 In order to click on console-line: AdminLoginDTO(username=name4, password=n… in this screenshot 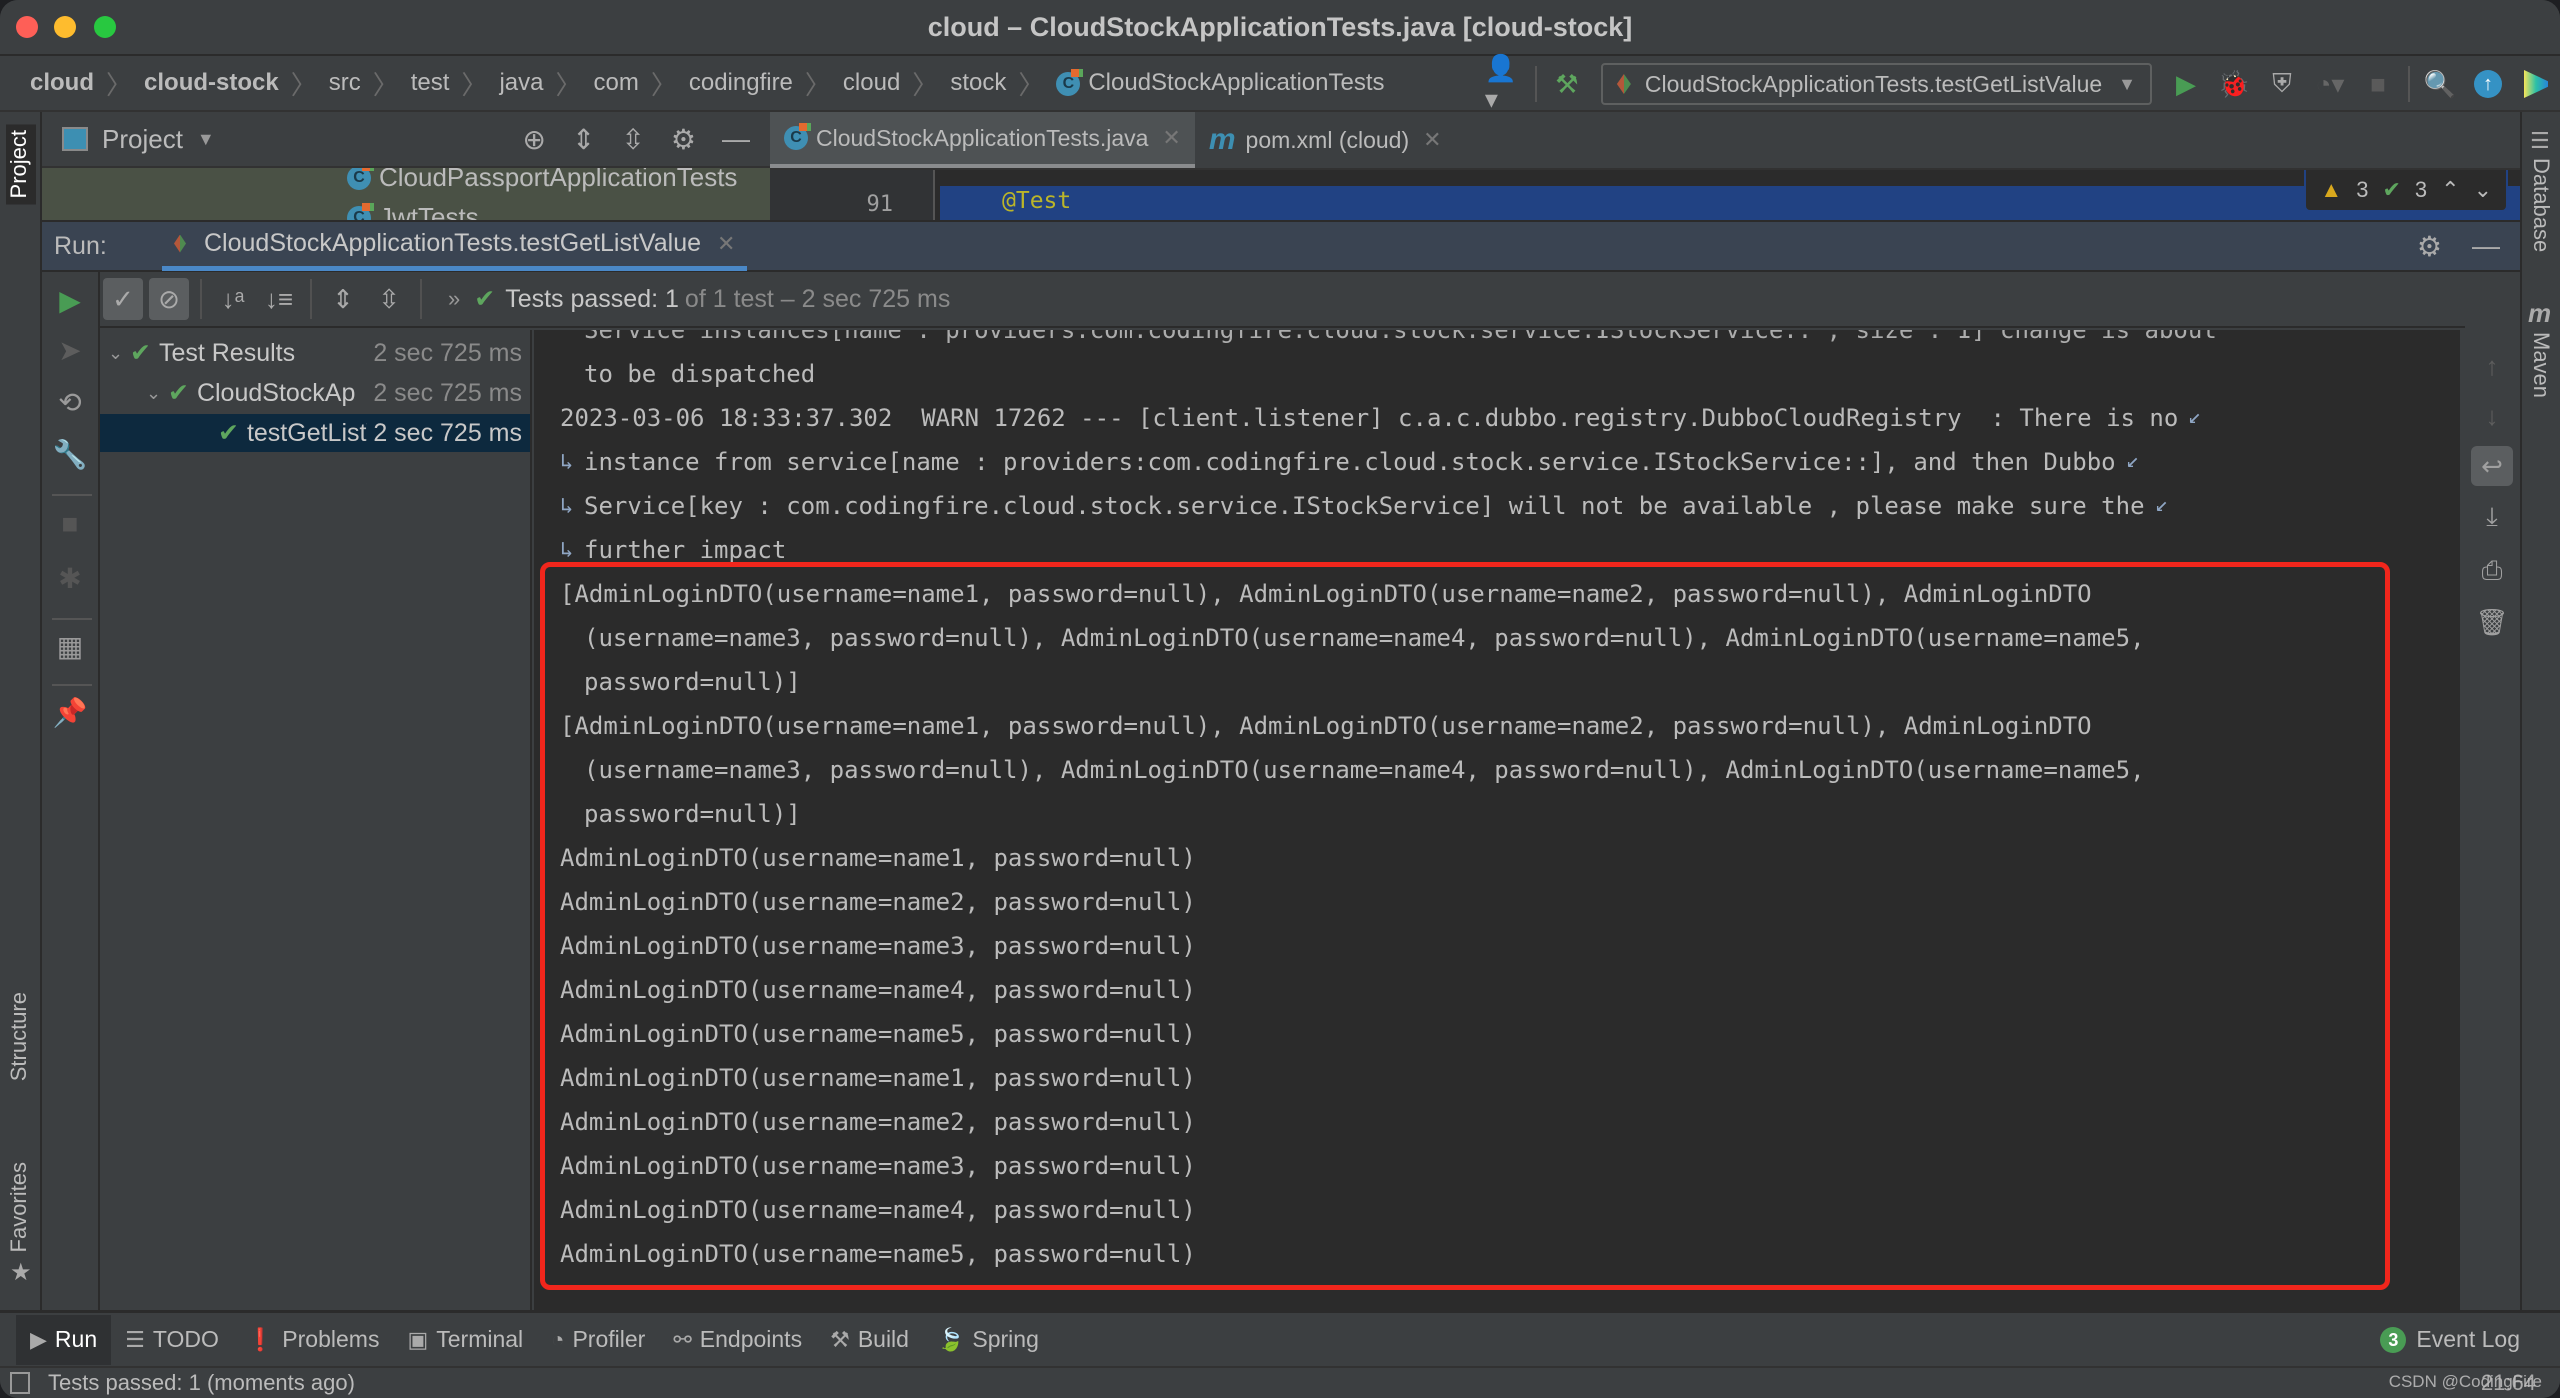, I will do `click(878, 990)`.